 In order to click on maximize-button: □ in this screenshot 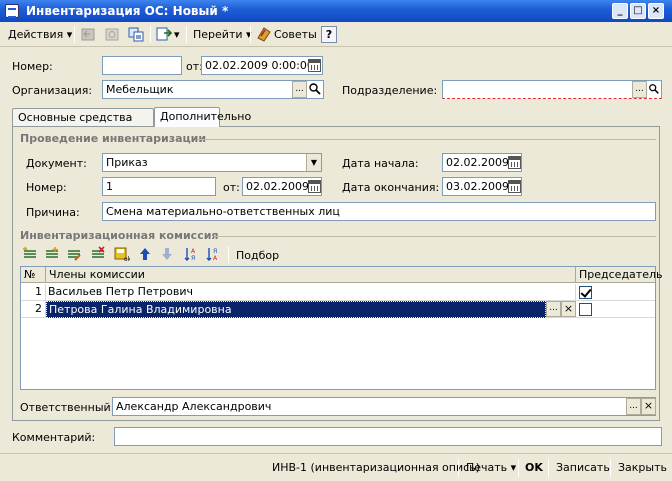, I will do `click(638, 11)`.